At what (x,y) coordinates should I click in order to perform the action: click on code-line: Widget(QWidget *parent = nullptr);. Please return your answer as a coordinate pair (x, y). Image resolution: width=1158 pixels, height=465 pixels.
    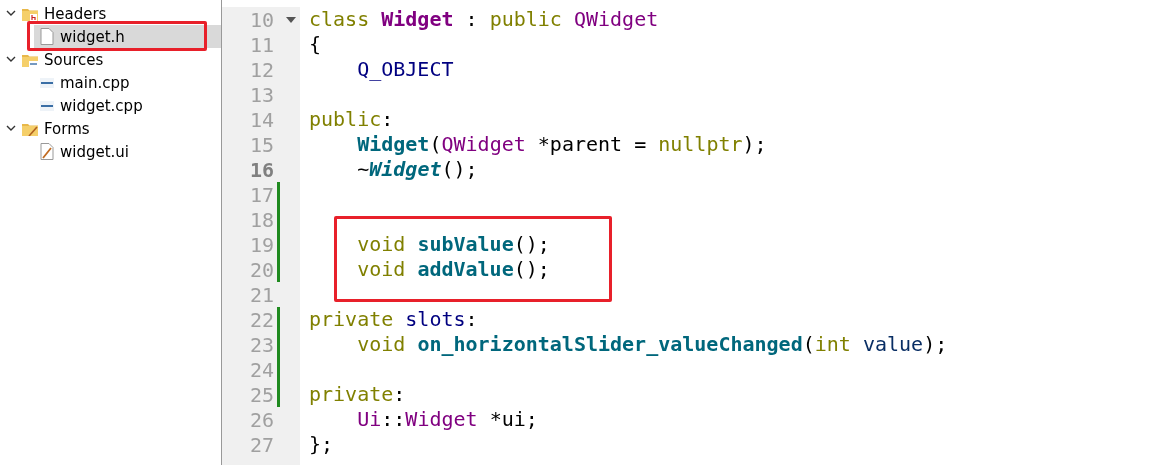
    Looking at the image, I should click on (561, 144).